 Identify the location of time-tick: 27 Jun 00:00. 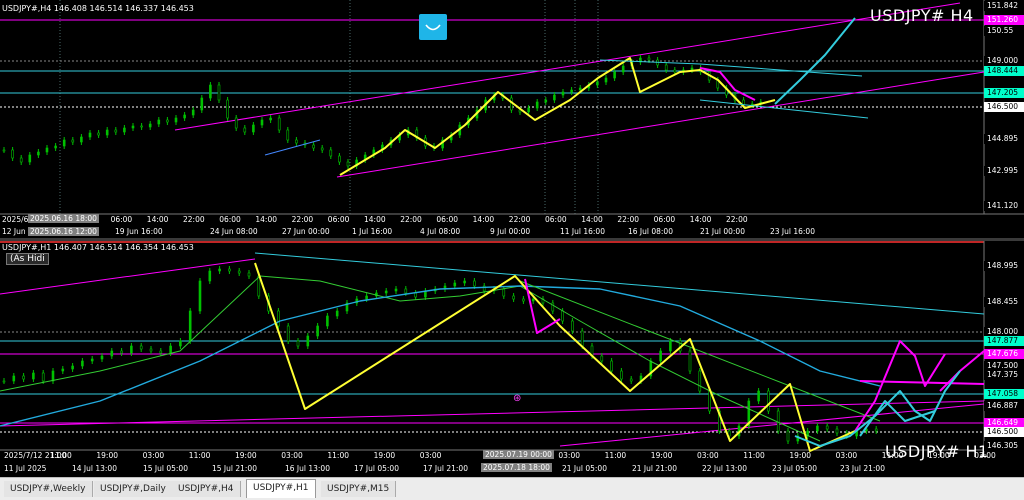
(306, 231).